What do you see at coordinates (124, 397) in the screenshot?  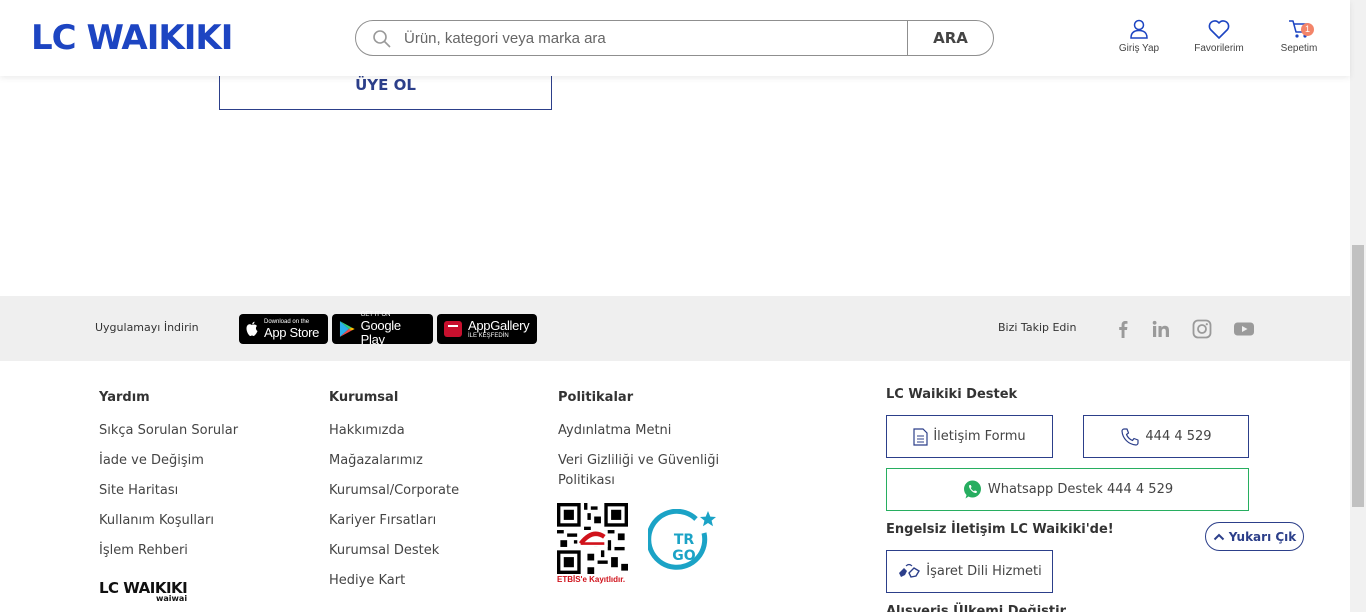 I see `help-column-title: Yardım` at bounding box center [124, 397].